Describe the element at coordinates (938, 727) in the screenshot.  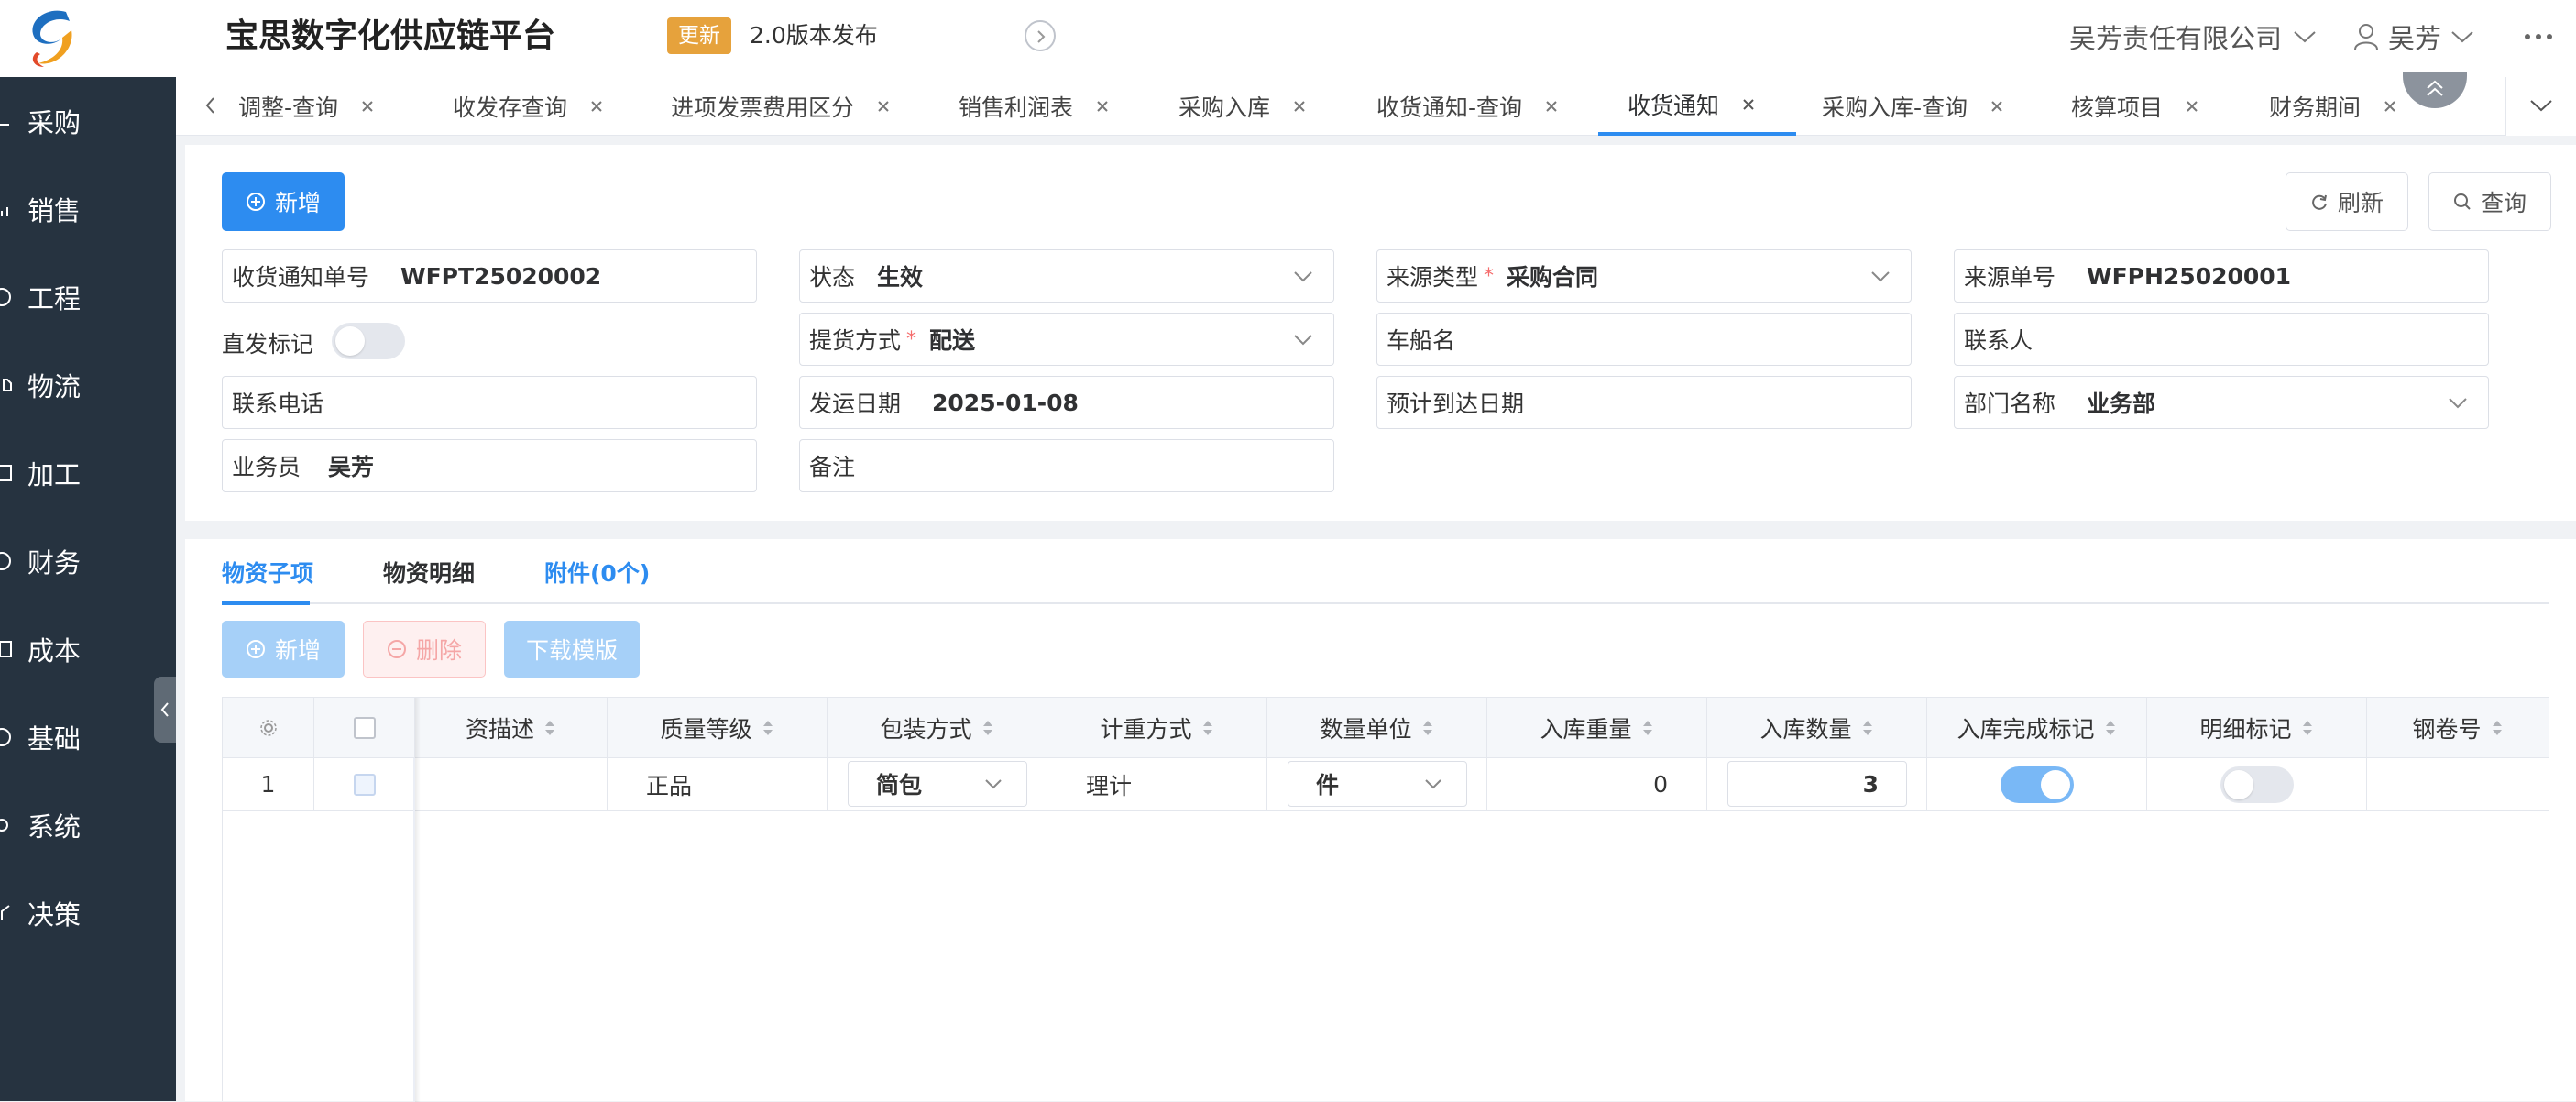
I see `column-header-packing: 包装方式` at that location.